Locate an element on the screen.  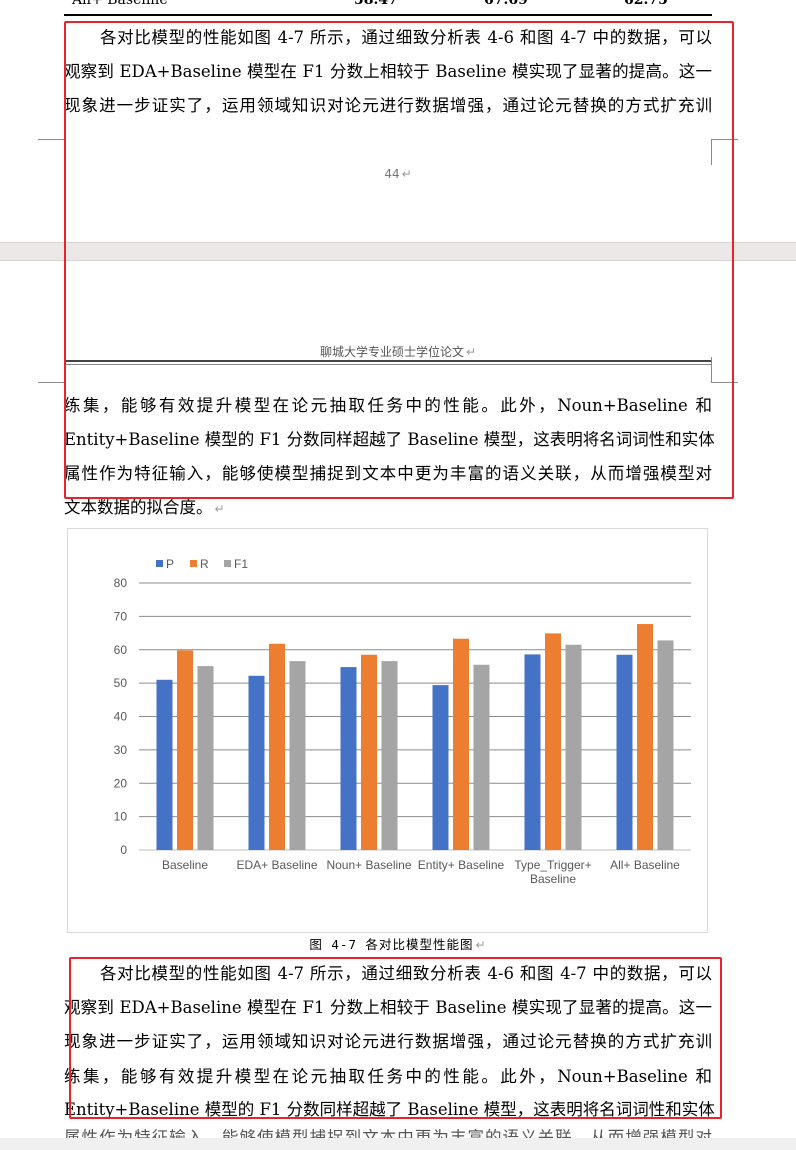
legend-label-f1: F1 is located at coordinates (241, 564).